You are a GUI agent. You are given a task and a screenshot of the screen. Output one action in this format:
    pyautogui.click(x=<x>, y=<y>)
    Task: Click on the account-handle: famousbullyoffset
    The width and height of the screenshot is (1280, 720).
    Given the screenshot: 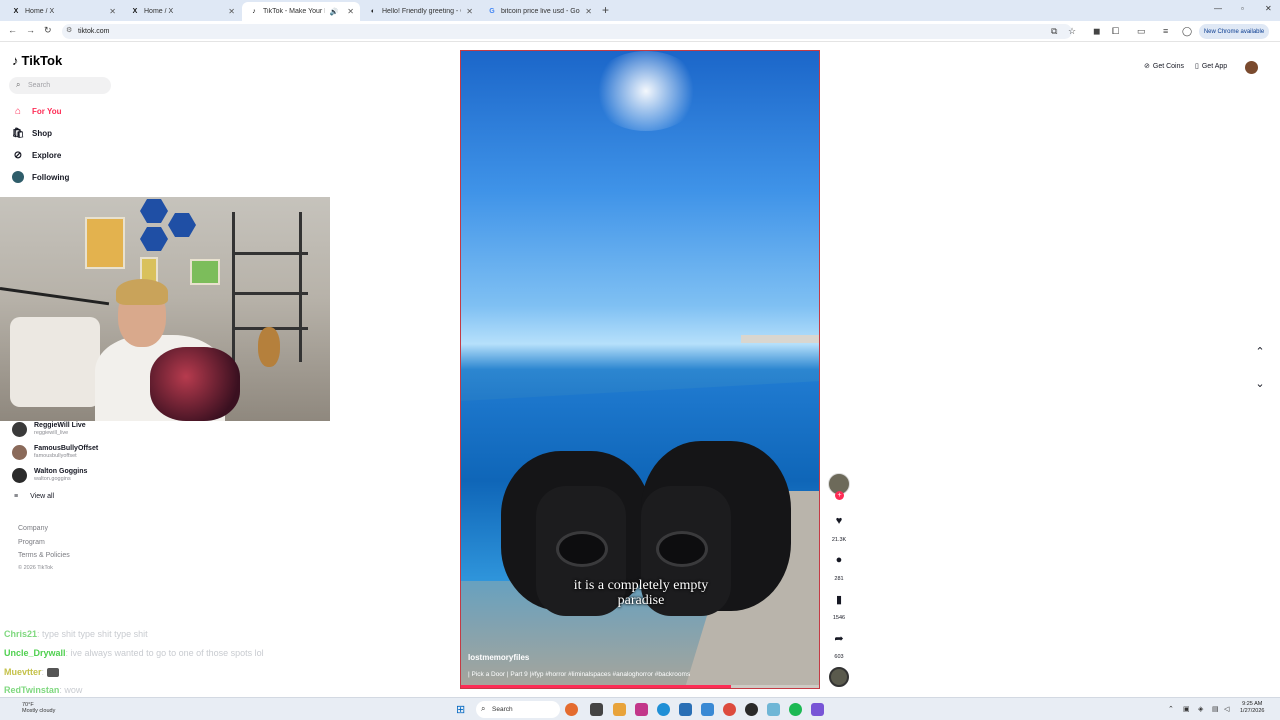 What is the action you would take?
    pyautogui.click(x=55, y=456)
    